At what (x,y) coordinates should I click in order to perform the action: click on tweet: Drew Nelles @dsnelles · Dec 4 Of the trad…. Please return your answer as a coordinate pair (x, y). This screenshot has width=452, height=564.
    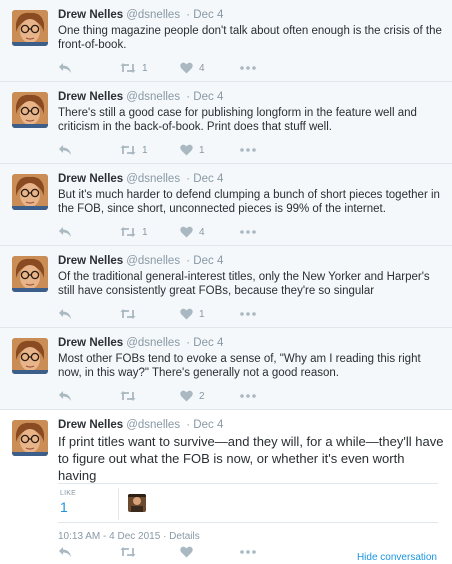
    Looking at the image, I should click on (226, 287).